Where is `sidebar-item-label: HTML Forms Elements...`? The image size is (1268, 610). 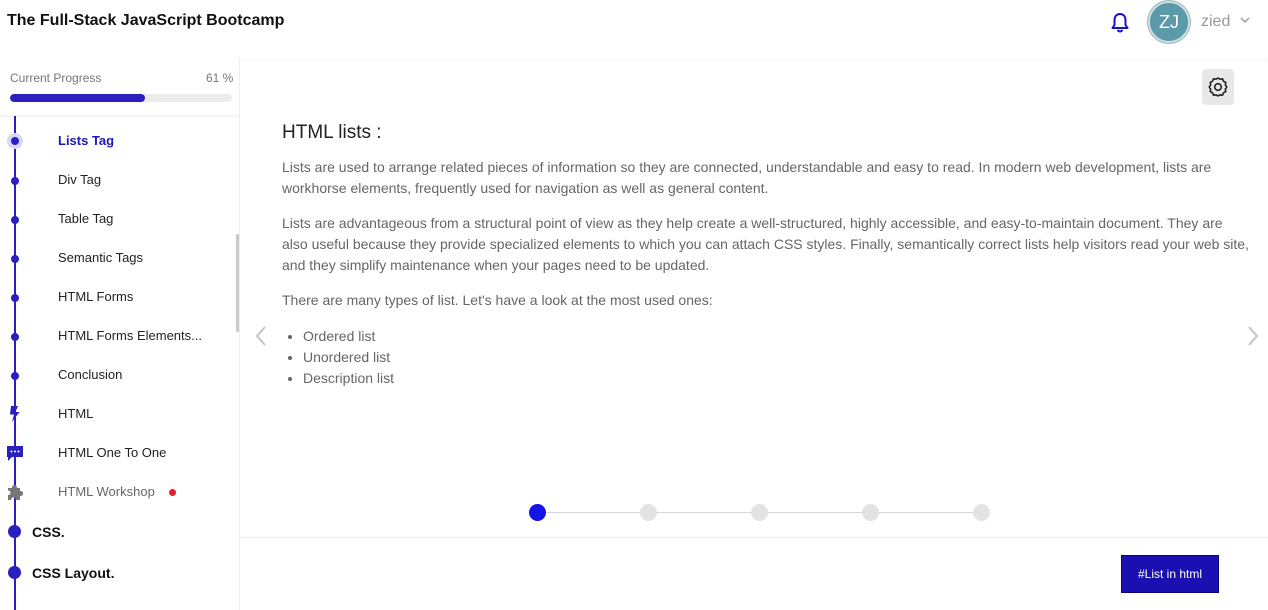
sidebar-item-label: HTML Forms Elements... is located at coordinates (130, 335).